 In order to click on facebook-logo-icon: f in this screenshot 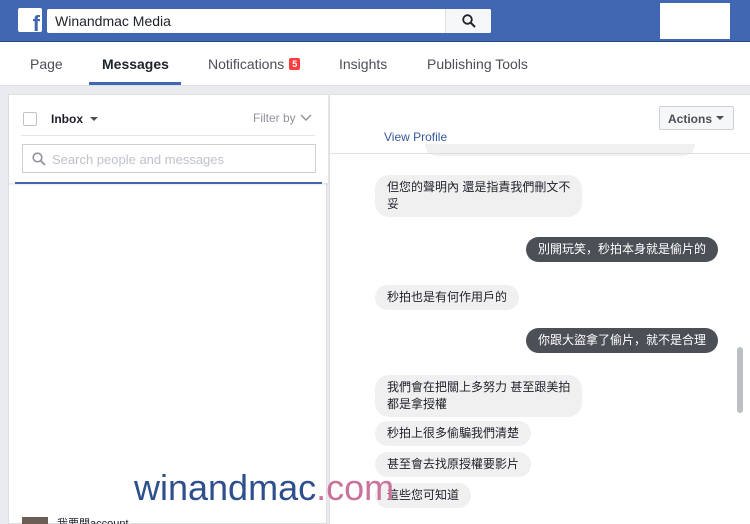, I will do `click(30, 20)`.